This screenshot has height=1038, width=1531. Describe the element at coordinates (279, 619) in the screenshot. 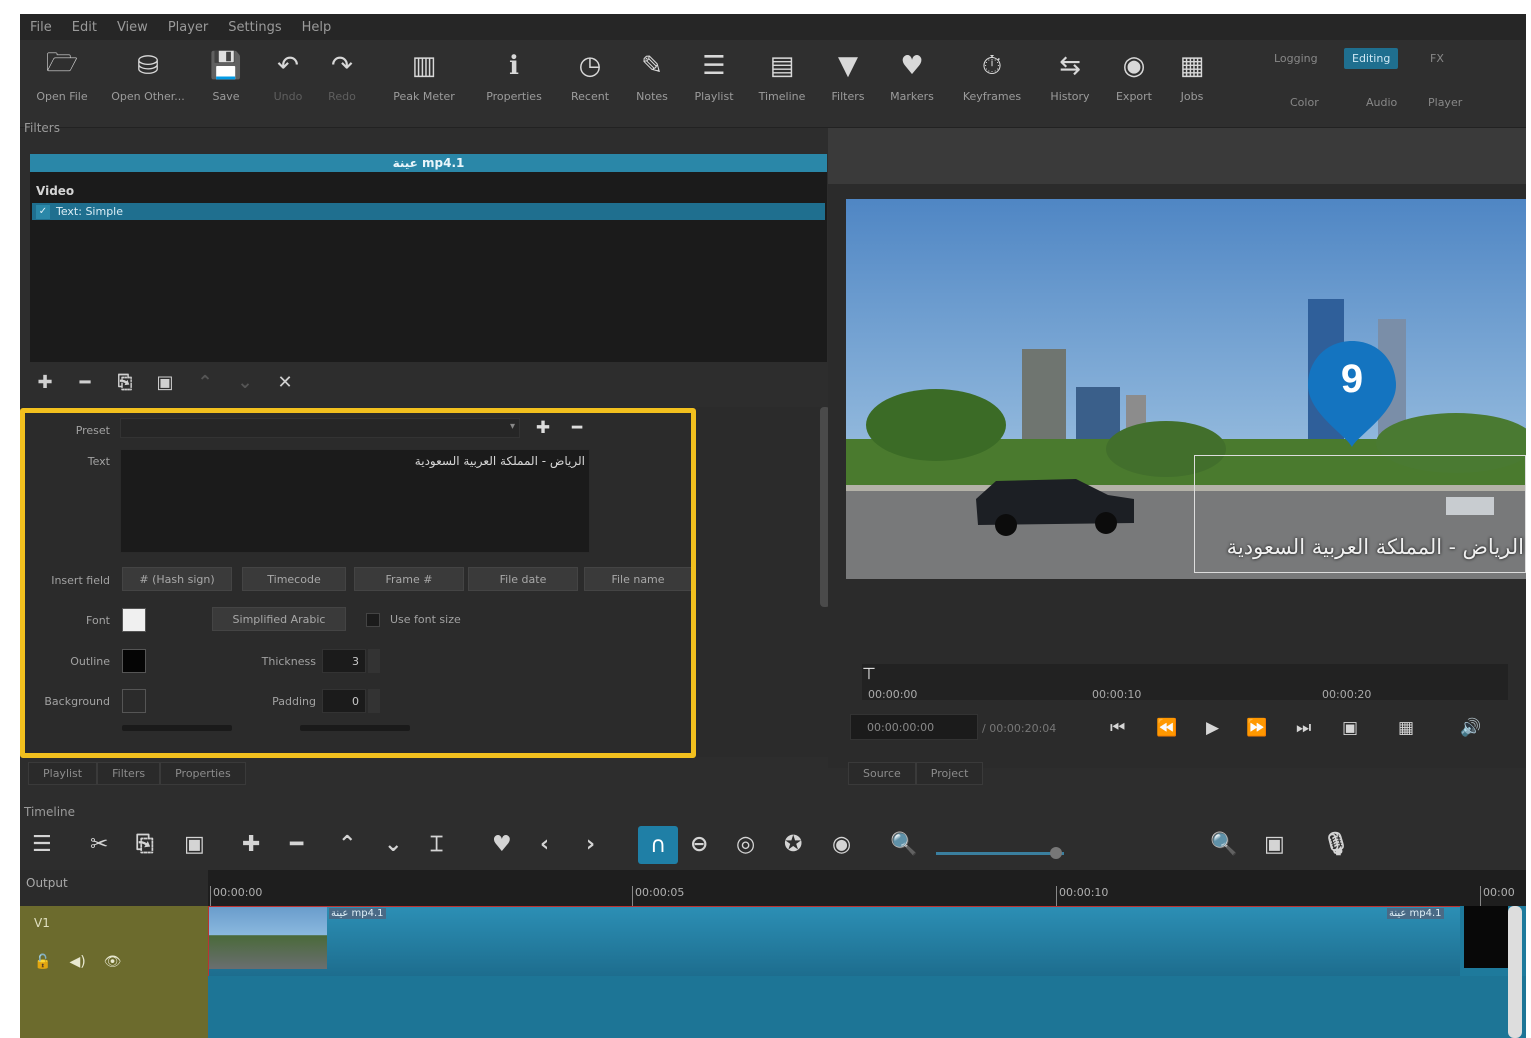

I see `font-button: Simplified Arabic` at that location.